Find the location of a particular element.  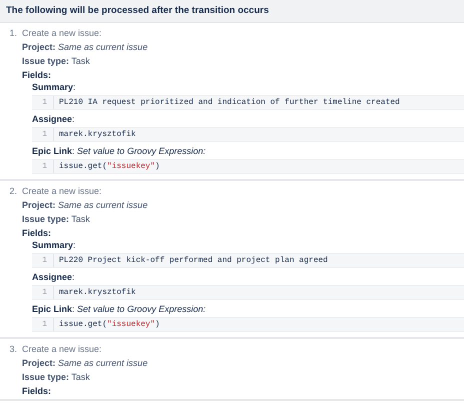

list-number: 1. is located at coordinates (13, 33).